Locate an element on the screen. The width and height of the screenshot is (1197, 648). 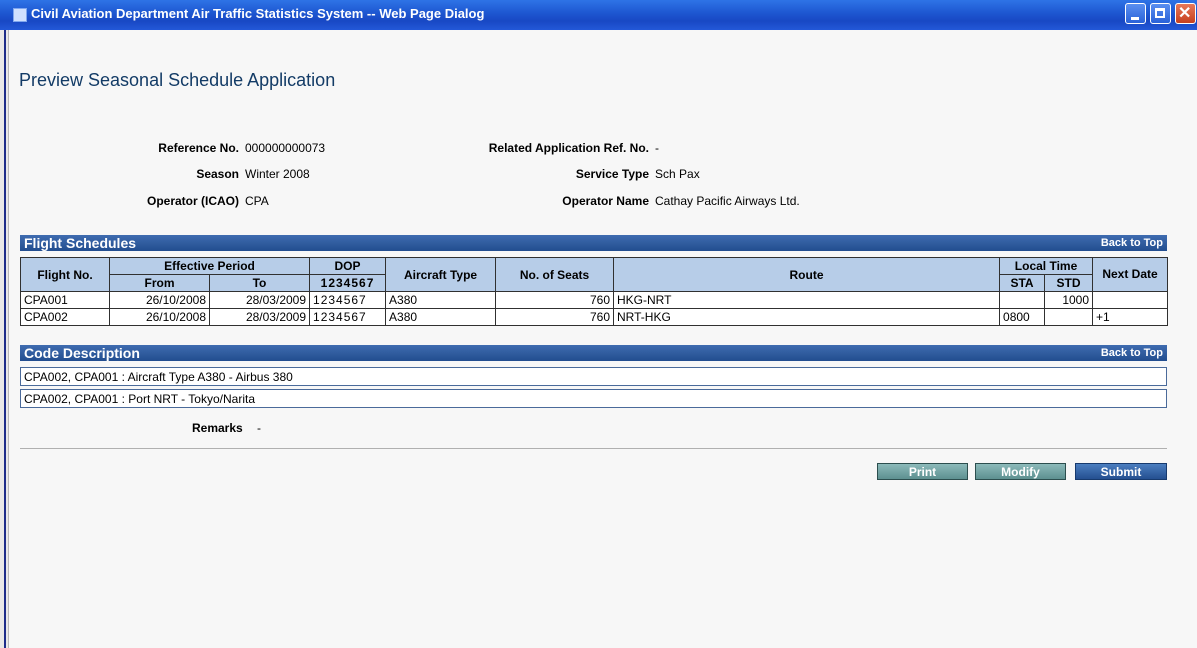
code-description-header: Code Description Back to Top is located at coordinates (593, 353).